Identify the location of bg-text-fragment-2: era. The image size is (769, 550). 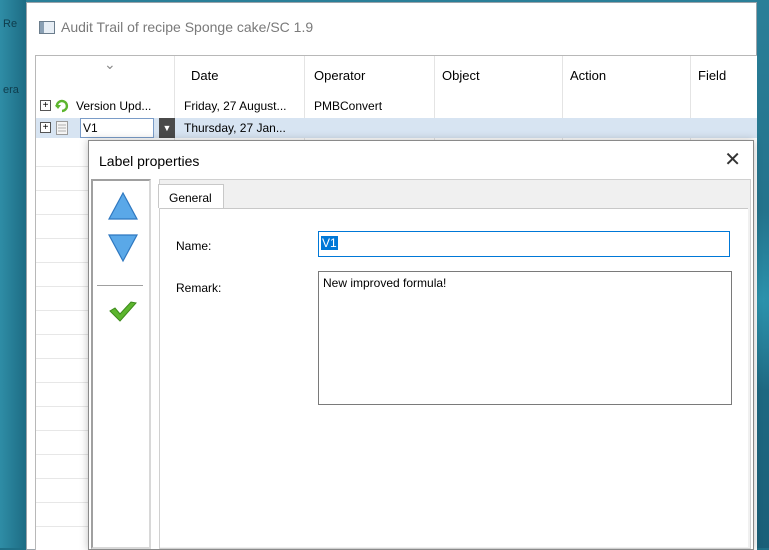
(11, 90).